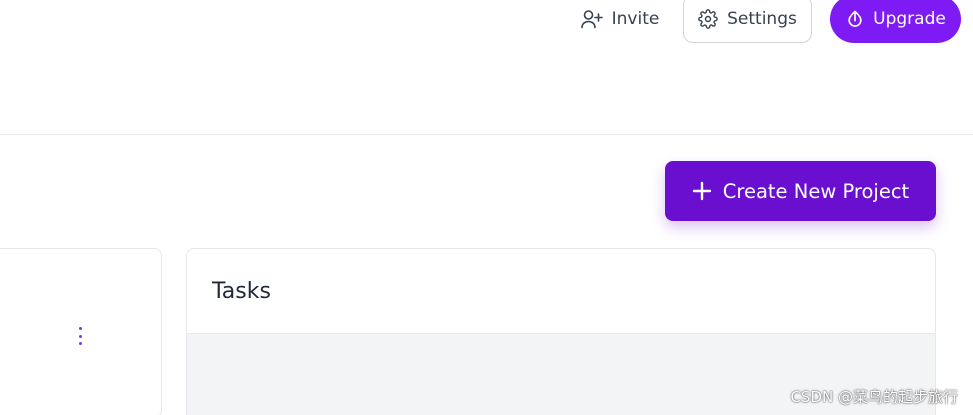  What do you see at coordinates (762, 19) in the screenshot?
I see `settings-label: Settings` at bounding box center [762, 19].